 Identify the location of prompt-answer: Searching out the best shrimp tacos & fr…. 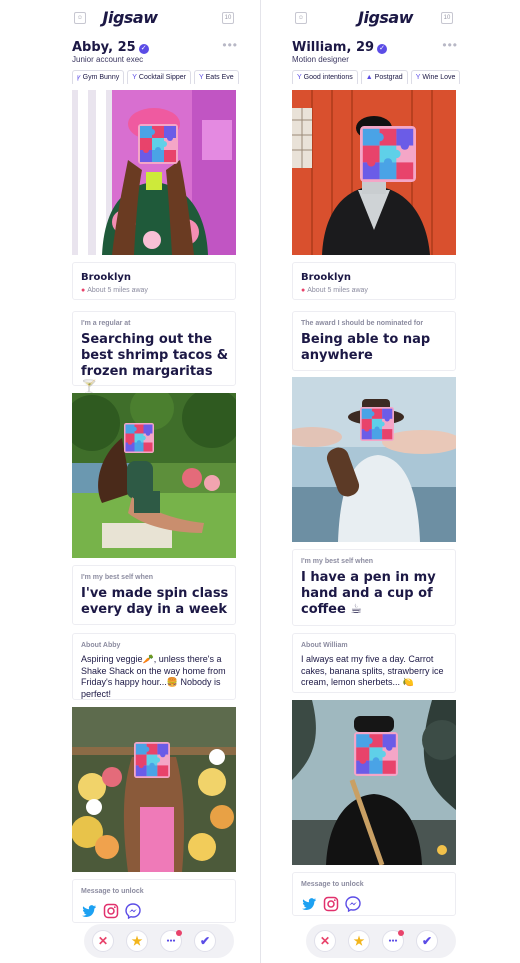
(155, 363).